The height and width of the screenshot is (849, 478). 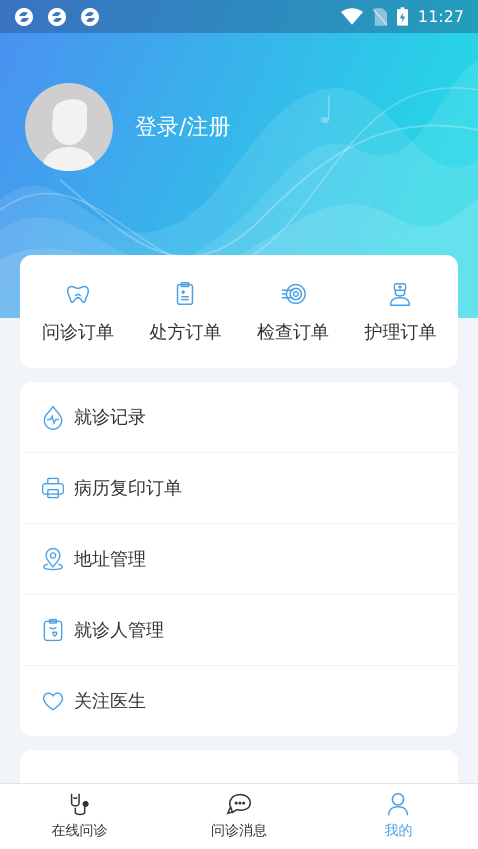 I want to click on printer-icon, so click(x=53, y=488).